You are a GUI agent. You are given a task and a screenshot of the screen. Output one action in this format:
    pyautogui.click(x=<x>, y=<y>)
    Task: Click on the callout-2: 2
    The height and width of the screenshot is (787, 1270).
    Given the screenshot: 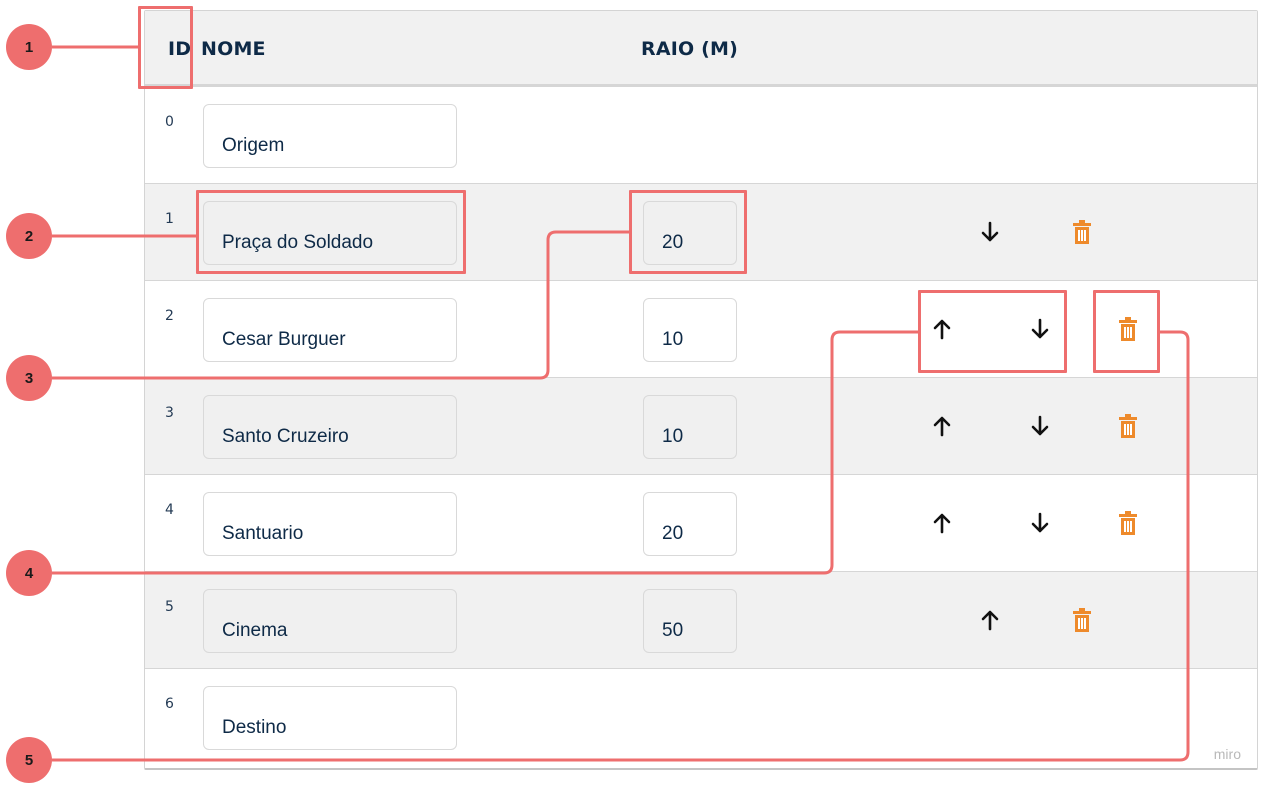 What is the action you would take?
    pyautogui.click(x=29, y=236)
    